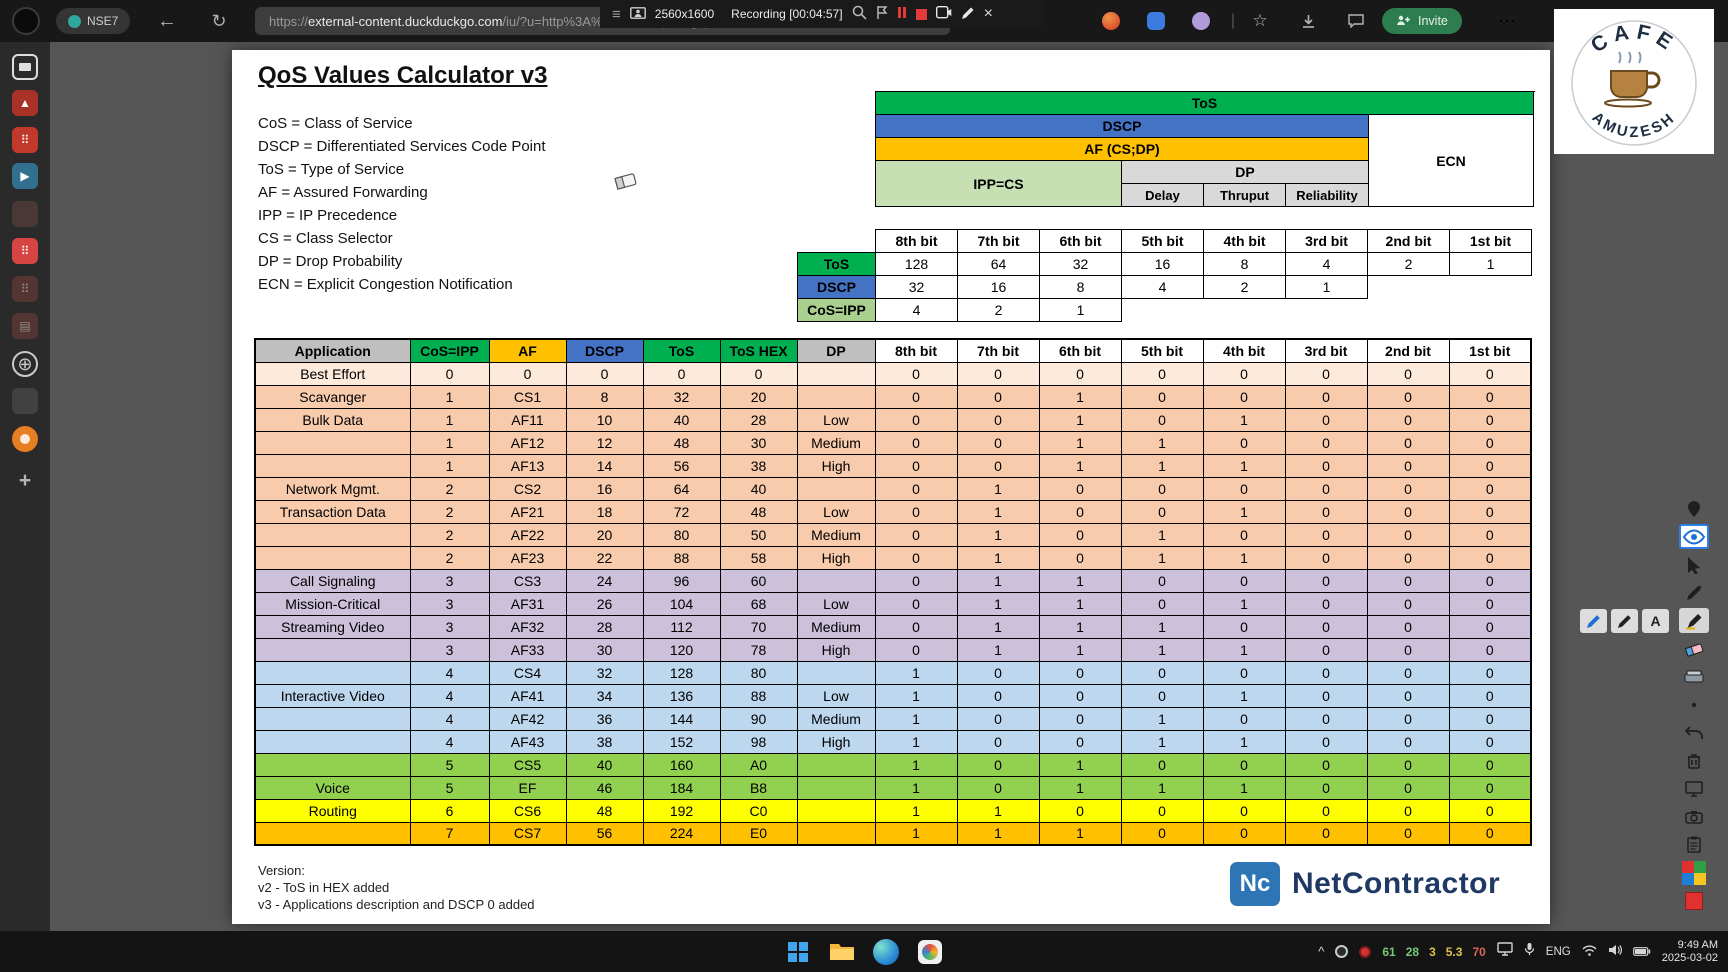 The image size is (1728, 972). Describe the element at coordinates (1694, 648) in the screenshot. I see `eraser-tool-icon` at that location.